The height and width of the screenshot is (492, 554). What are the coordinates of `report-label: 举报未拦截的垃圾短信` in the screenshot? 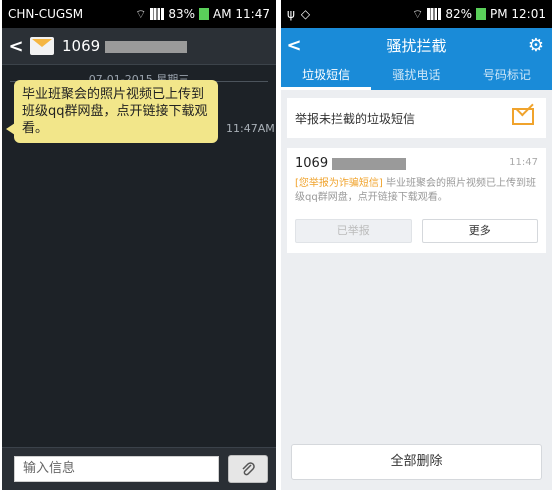 It's located at (355, 118).